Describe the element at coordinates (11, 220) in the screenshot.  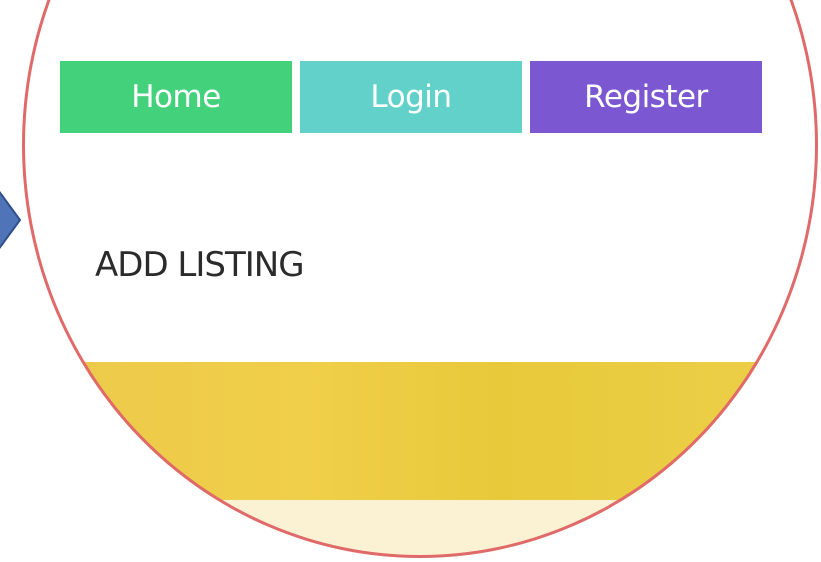
I see `pointer-arrow-icon` at that location.